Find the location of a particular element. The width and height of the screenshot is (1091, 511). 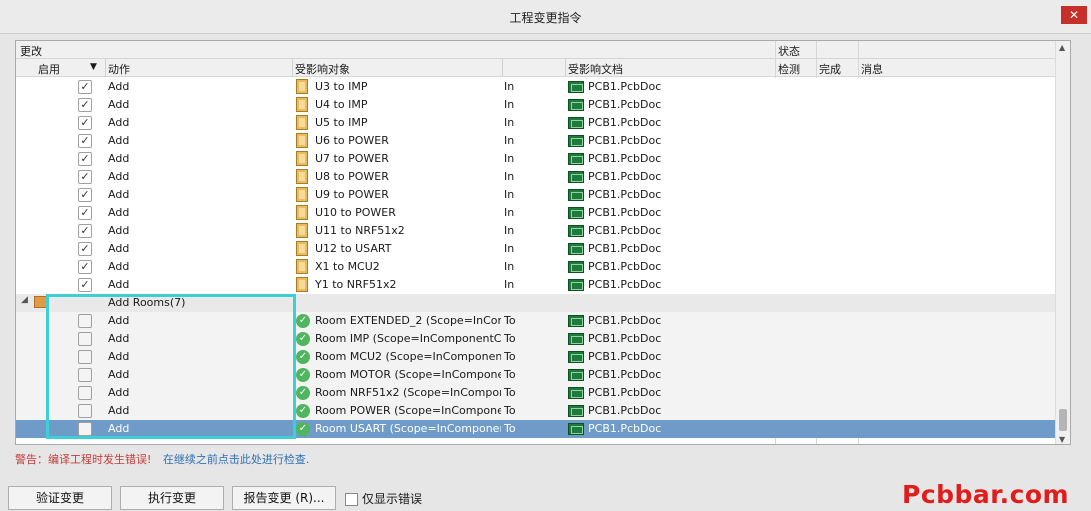

sort-arrow-icon: ▼ is located at coordinates (93, 67).